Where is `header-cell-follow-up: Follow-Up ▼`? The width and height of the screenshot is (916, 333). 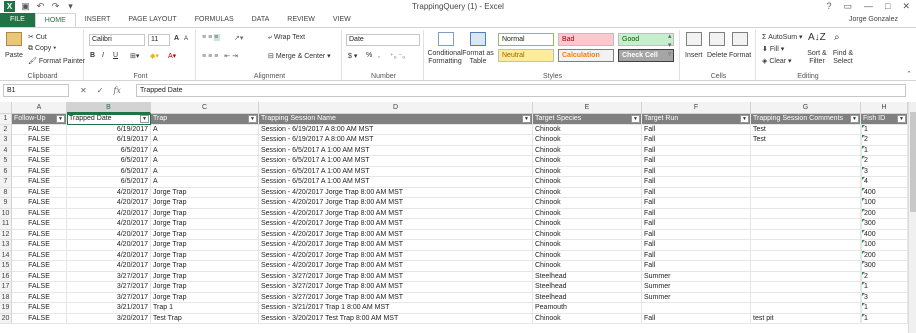 header-cell-follow-up: Follow-Up ▼ is located at coordinates (39, 119).